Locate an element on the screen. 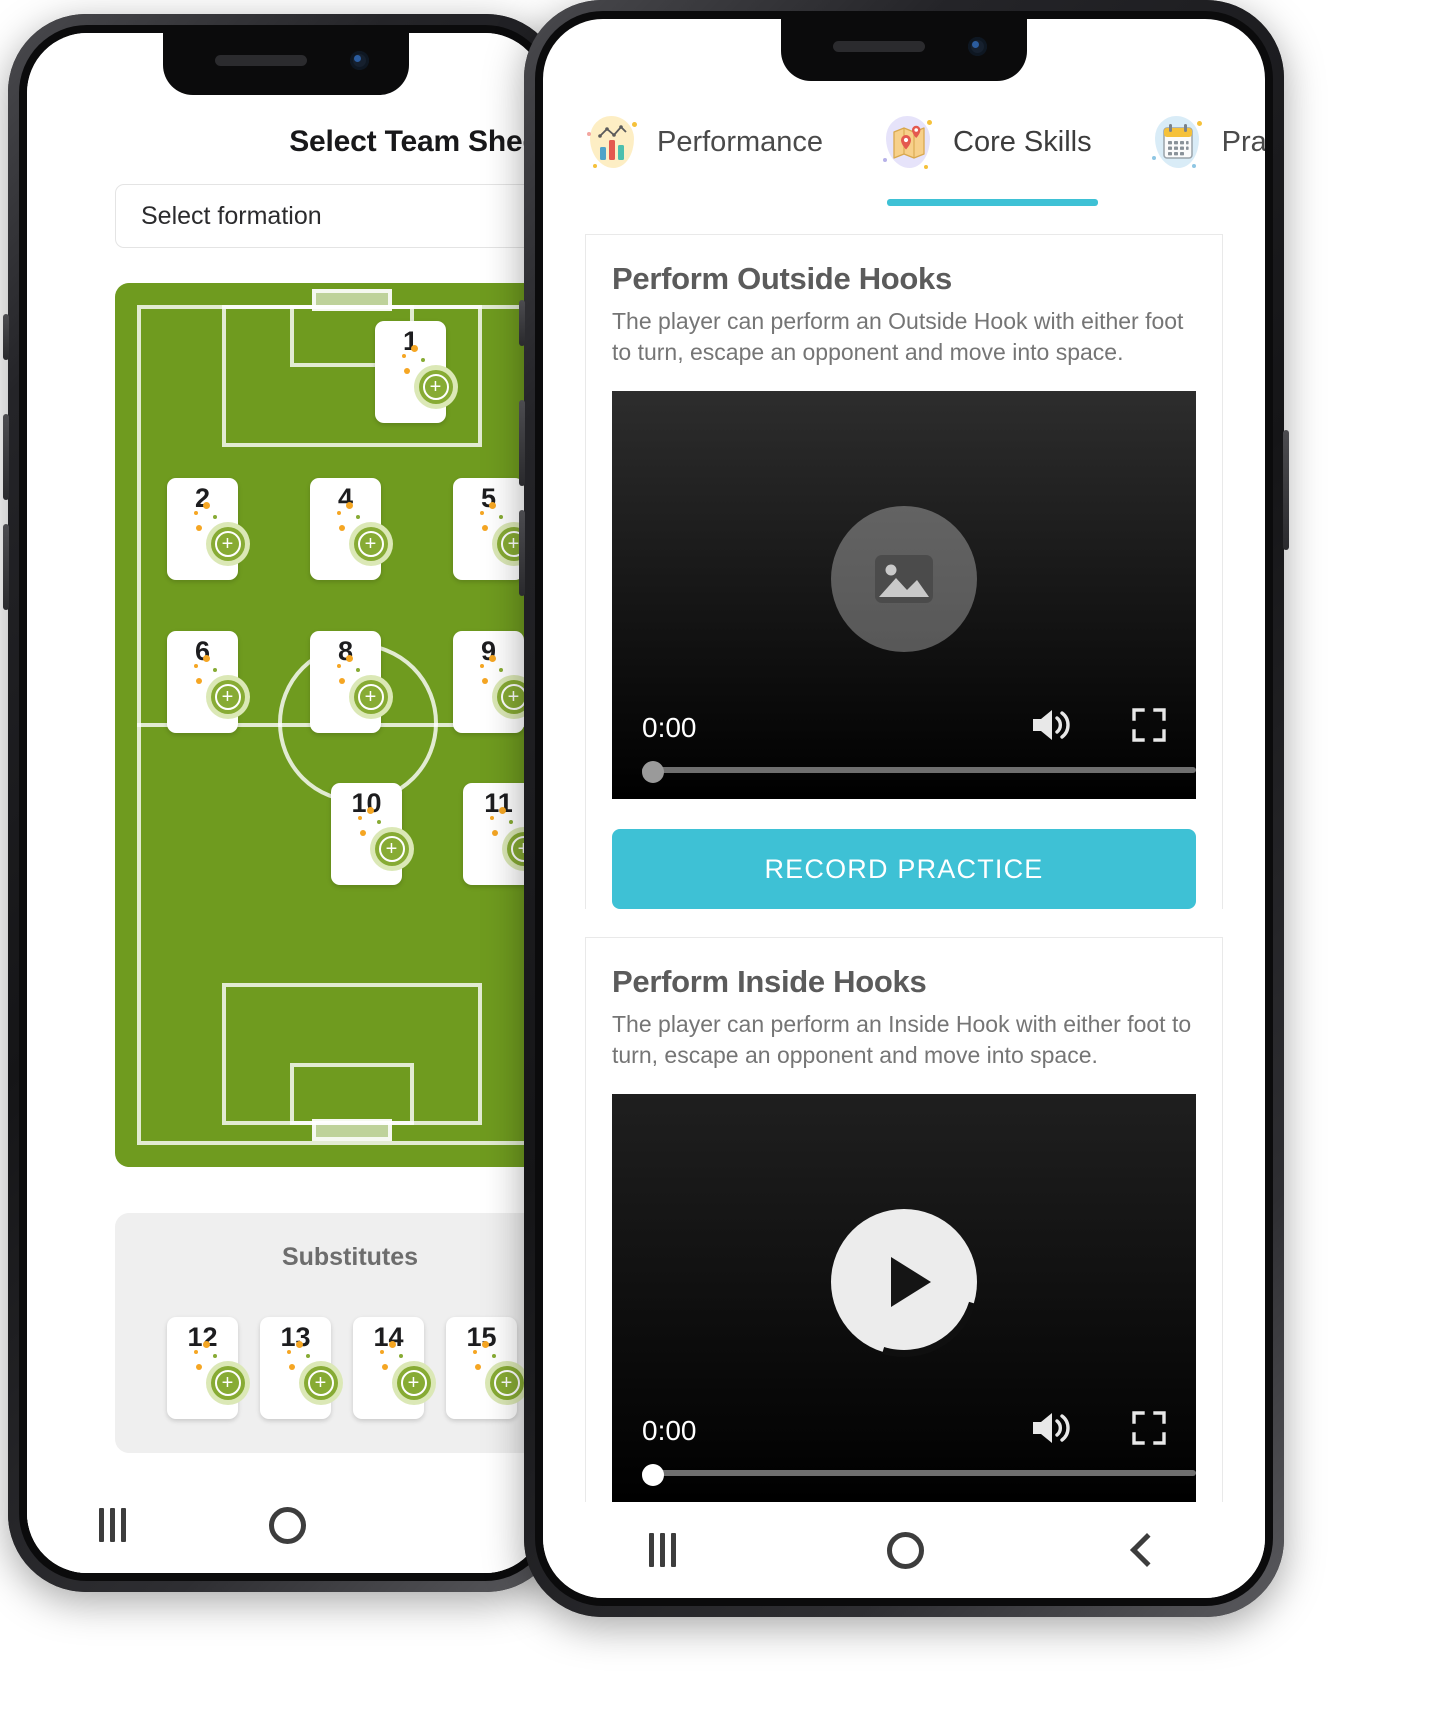 The width and height of the screenshot is (1433, 1731). core-skills-tabbar: Performance Core Skills Practice is located at coordinates (904, 160).